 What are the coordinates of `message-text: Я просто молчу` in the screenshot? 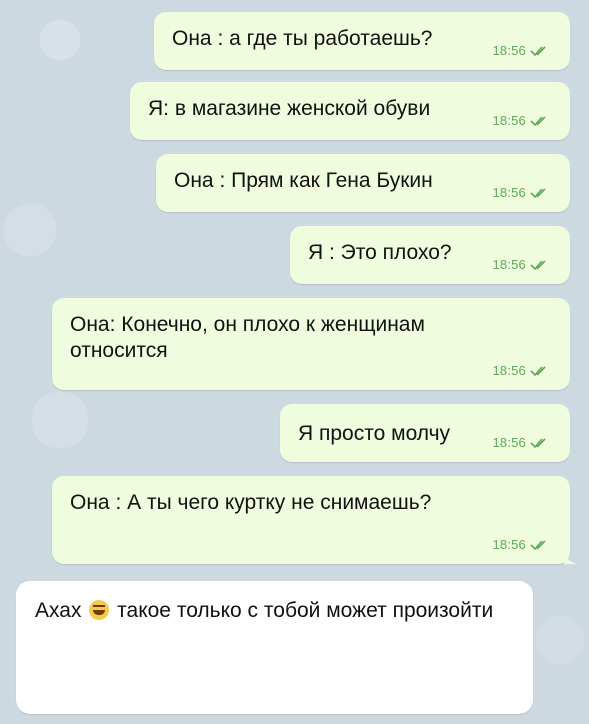 It's located at (374, 433).